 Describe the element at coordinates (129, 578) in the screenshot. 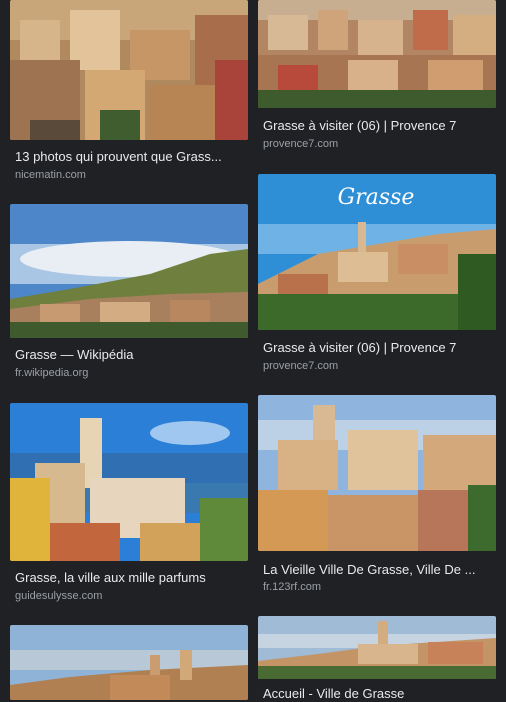

I see `result-title: Grasse, la ville aux mille parfums` at that location.